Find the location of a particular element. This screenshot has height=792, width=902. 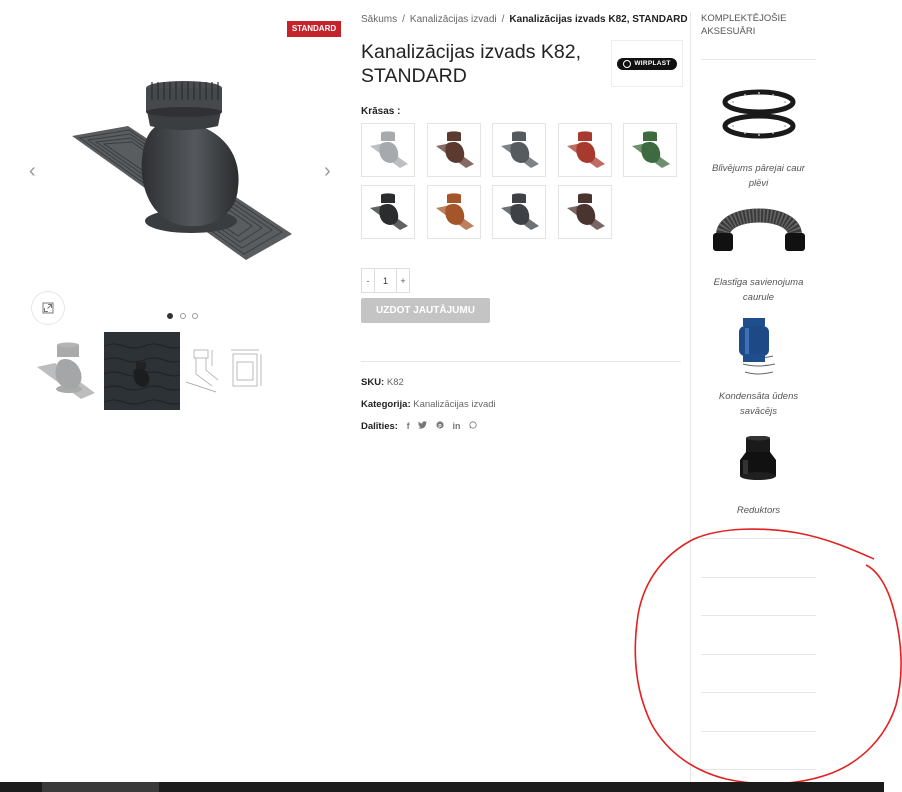

accessory-link: Reduktors is located at coordinates (758, 510).